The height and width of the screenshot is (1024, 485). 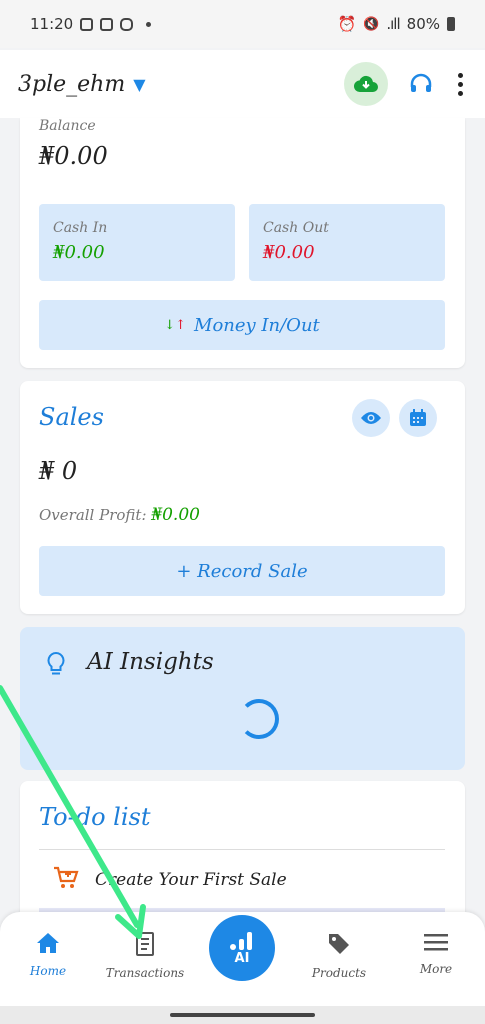 What do you see at coordinates (423, 24) in the screenshot?
I see `battery-percent: 80%` at bounding box center [423, 24].